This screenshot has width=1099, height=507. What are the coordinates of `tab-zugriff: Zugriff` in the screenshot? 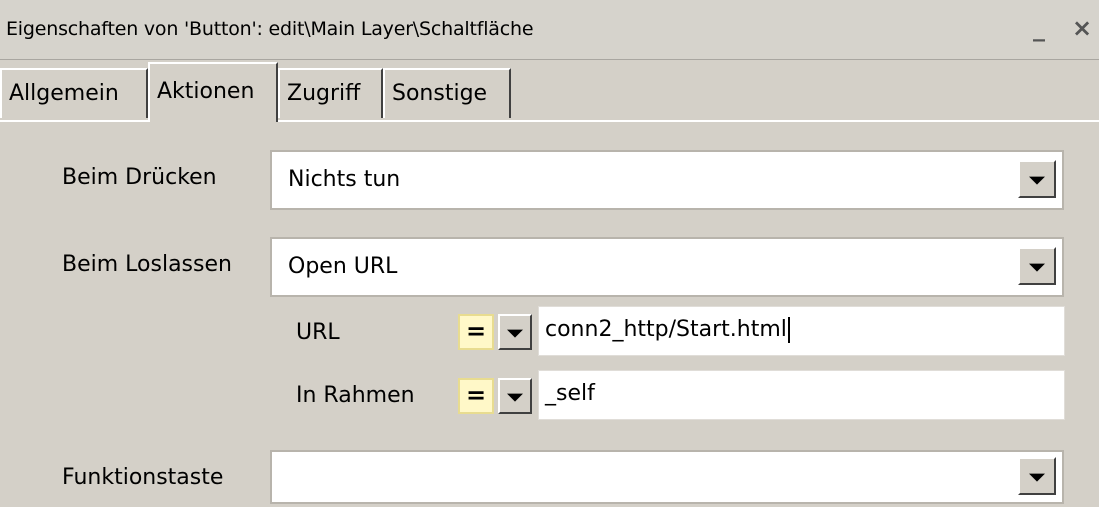 It's located at (330, 93).